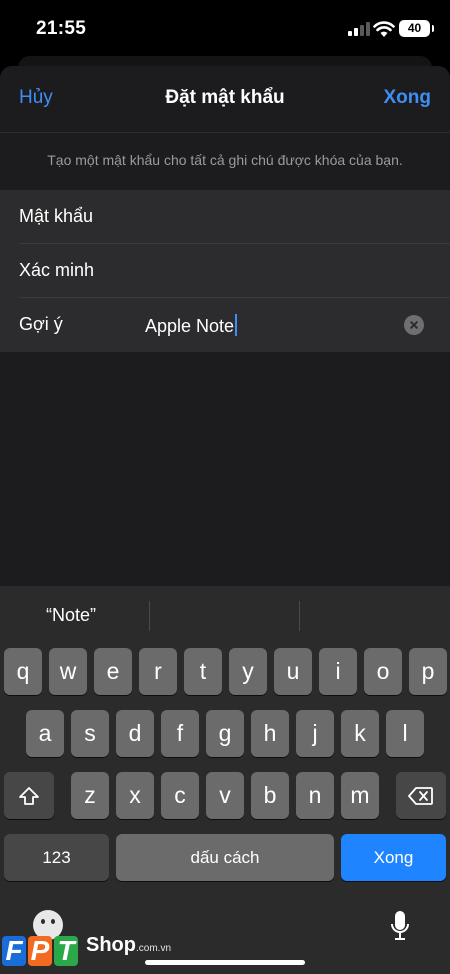 The height and width of the screenshot is (974, 450). I want to click on wifi-icon, so click(384, 29).